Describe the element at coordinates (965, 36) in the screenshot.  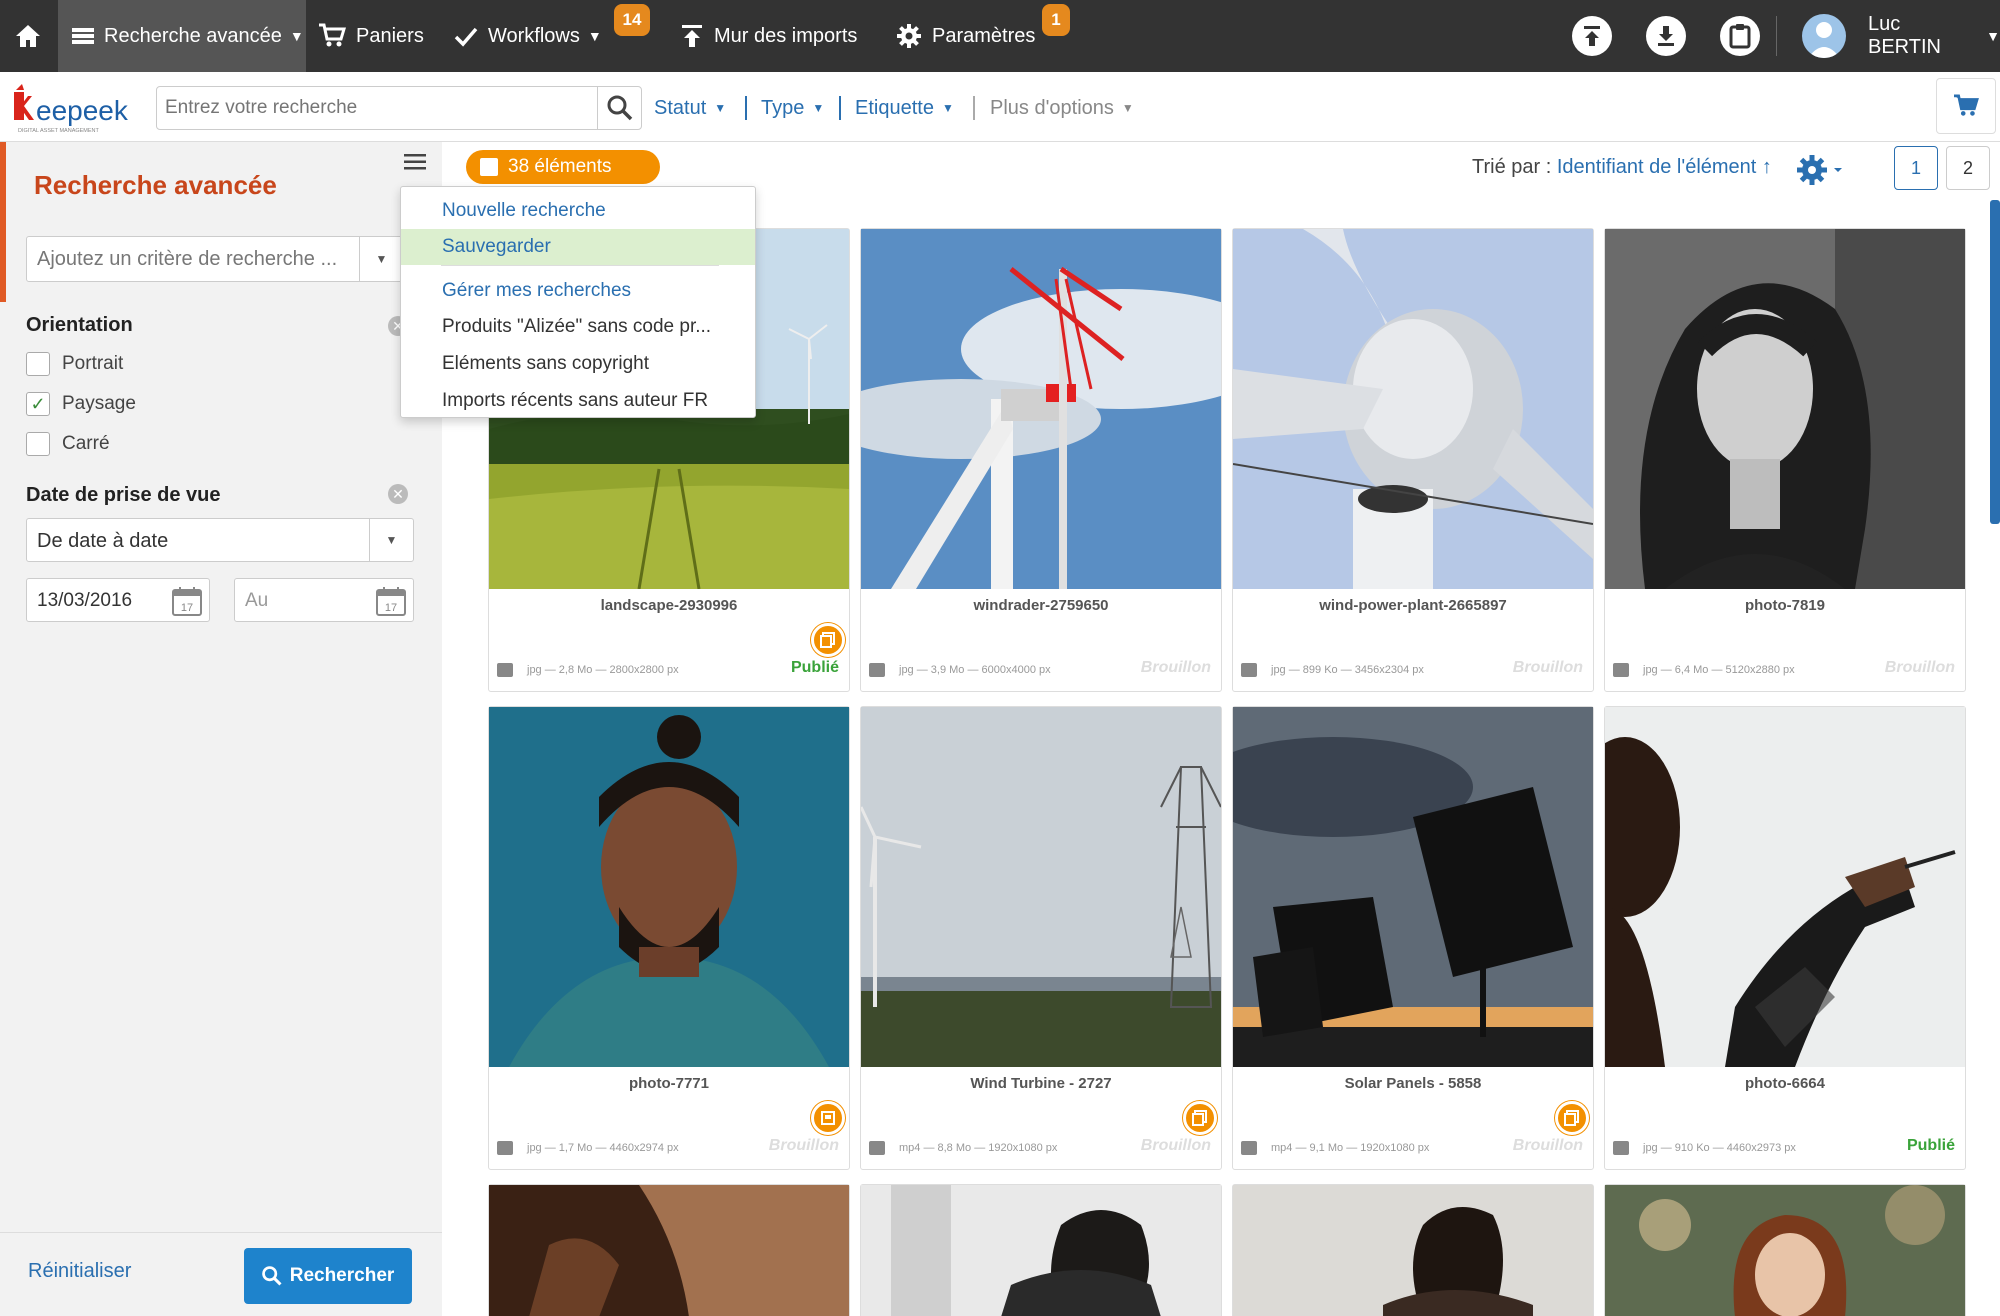
I see `nav-settings: Paramètres` at that location.